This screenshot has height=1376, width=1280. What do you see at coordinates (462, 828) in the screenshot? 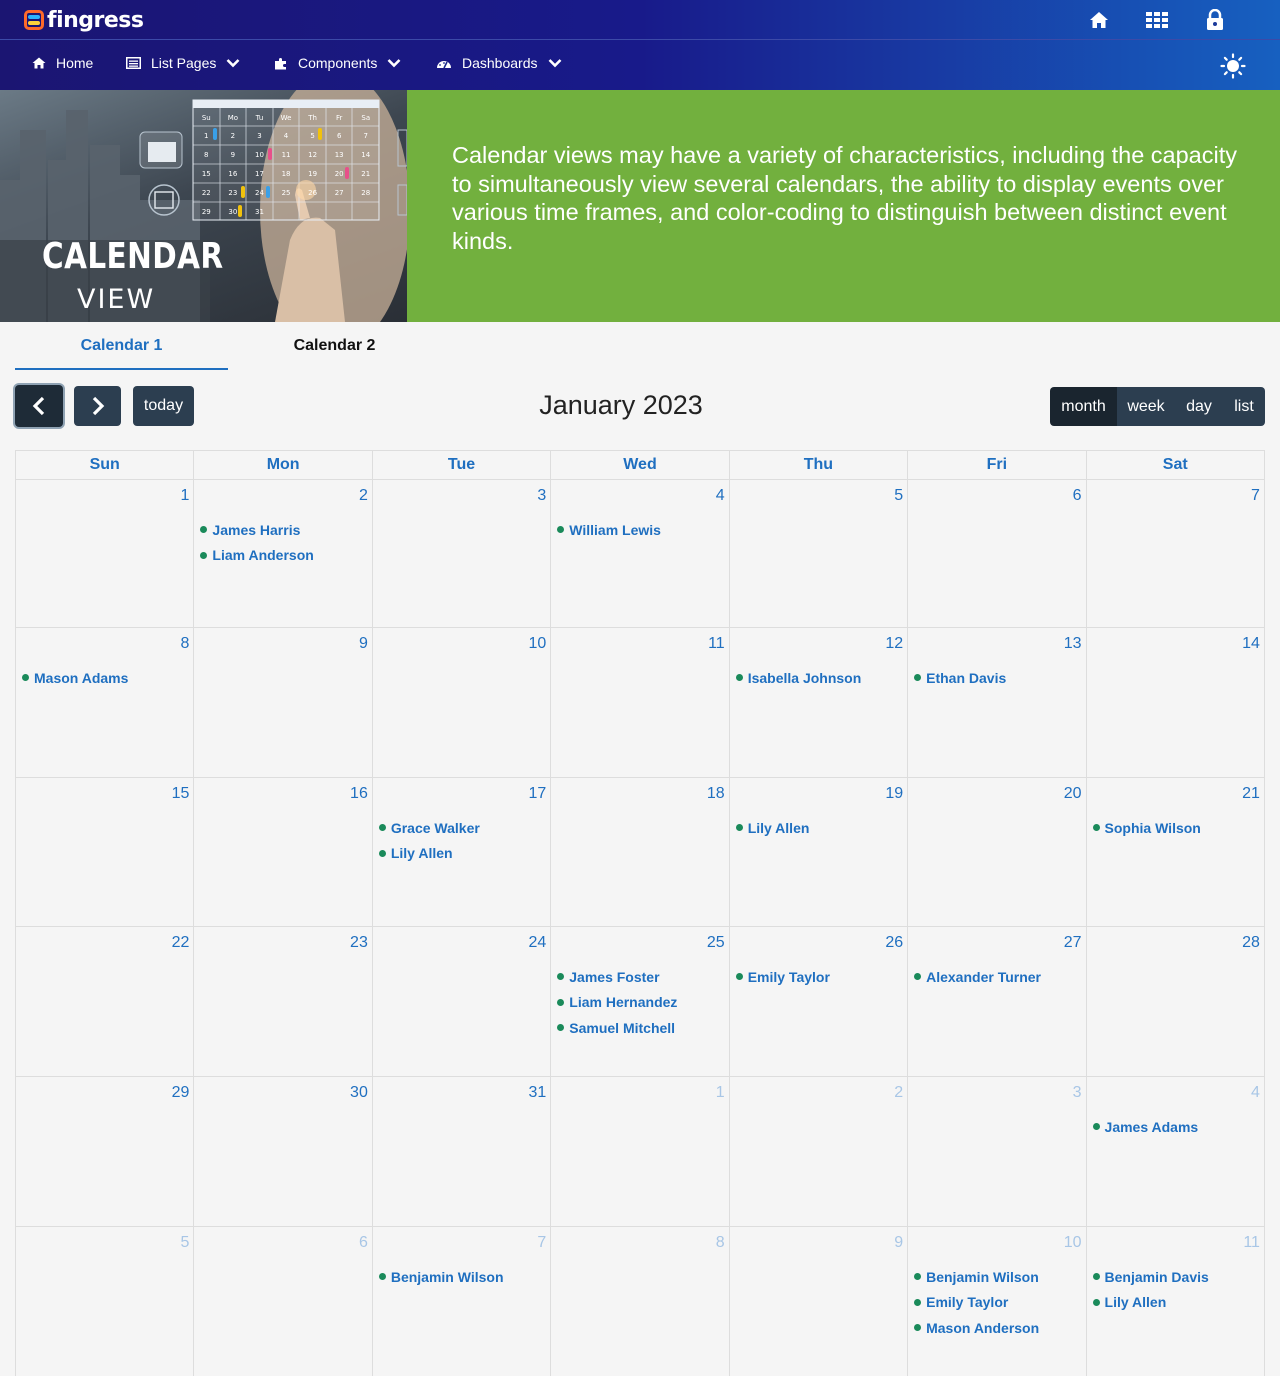
I see `calendar-event: Grace Walker` at bounding box center [462, 828].